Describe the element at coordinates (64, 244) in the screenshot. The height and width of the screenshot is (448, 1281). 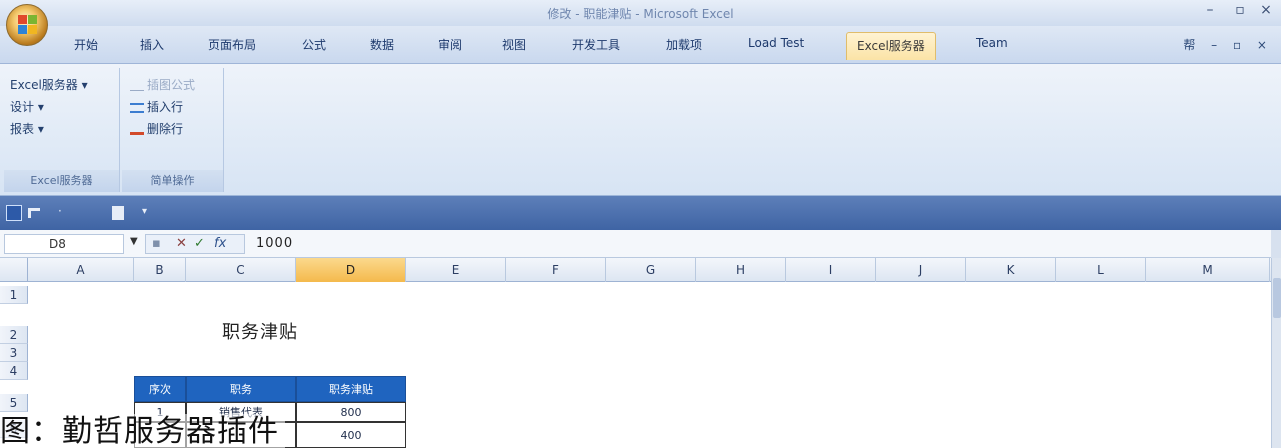
I see `name-box: D8` at that location.